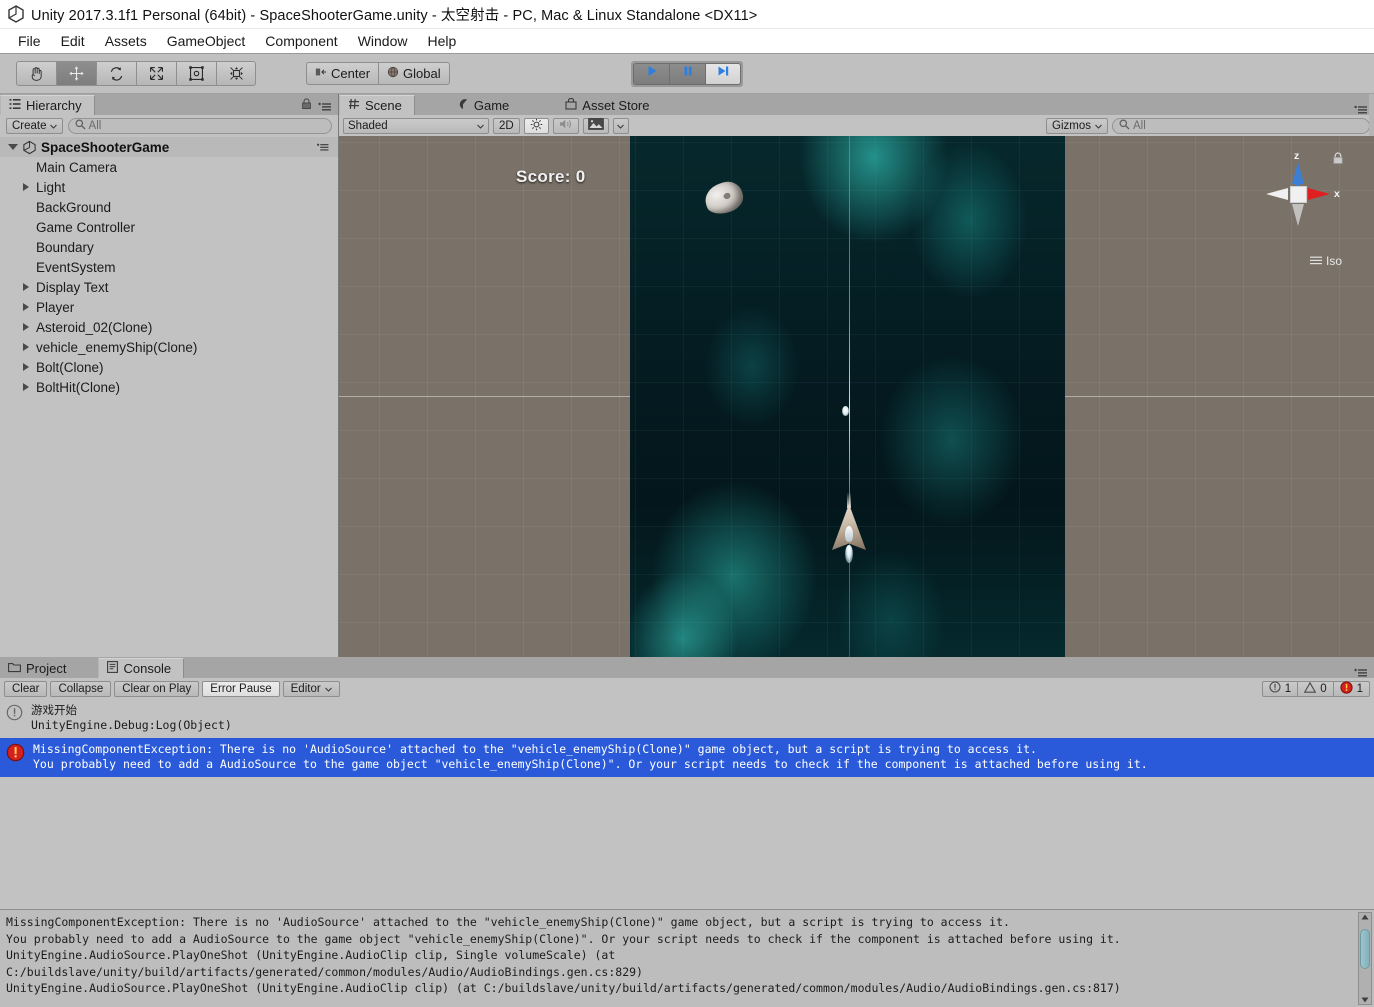  Describe the element at coordinates (1365, 949) in the screenshot. I see `stack-trace-scroll-thumb` at that location.